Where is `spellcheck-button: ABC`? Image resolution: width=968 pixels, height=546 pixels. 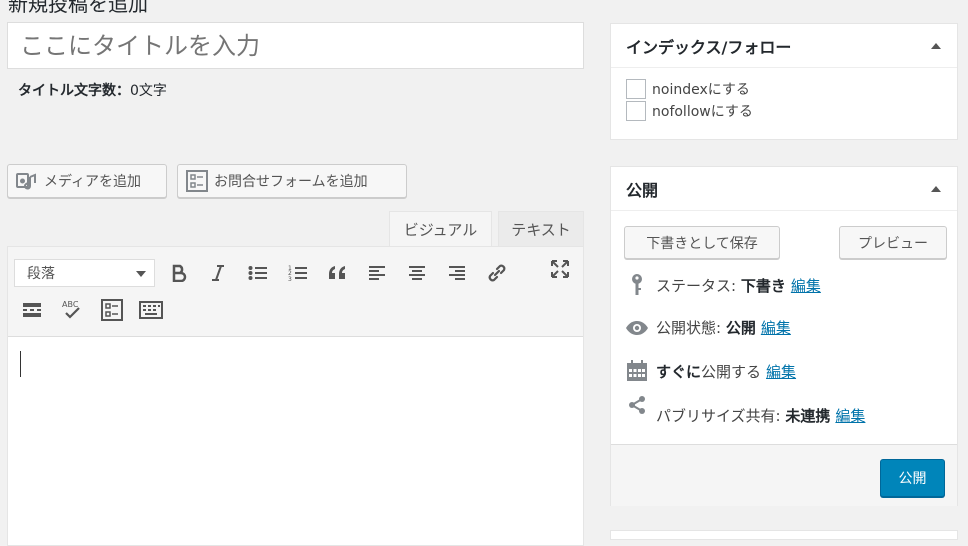
spellcheck-button: ABC is located at coordinates (72, 310).